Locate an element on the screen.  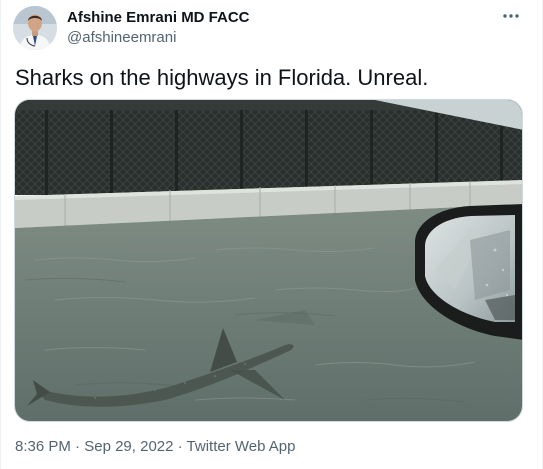
more-options-button is located at coordinates (511, 16).